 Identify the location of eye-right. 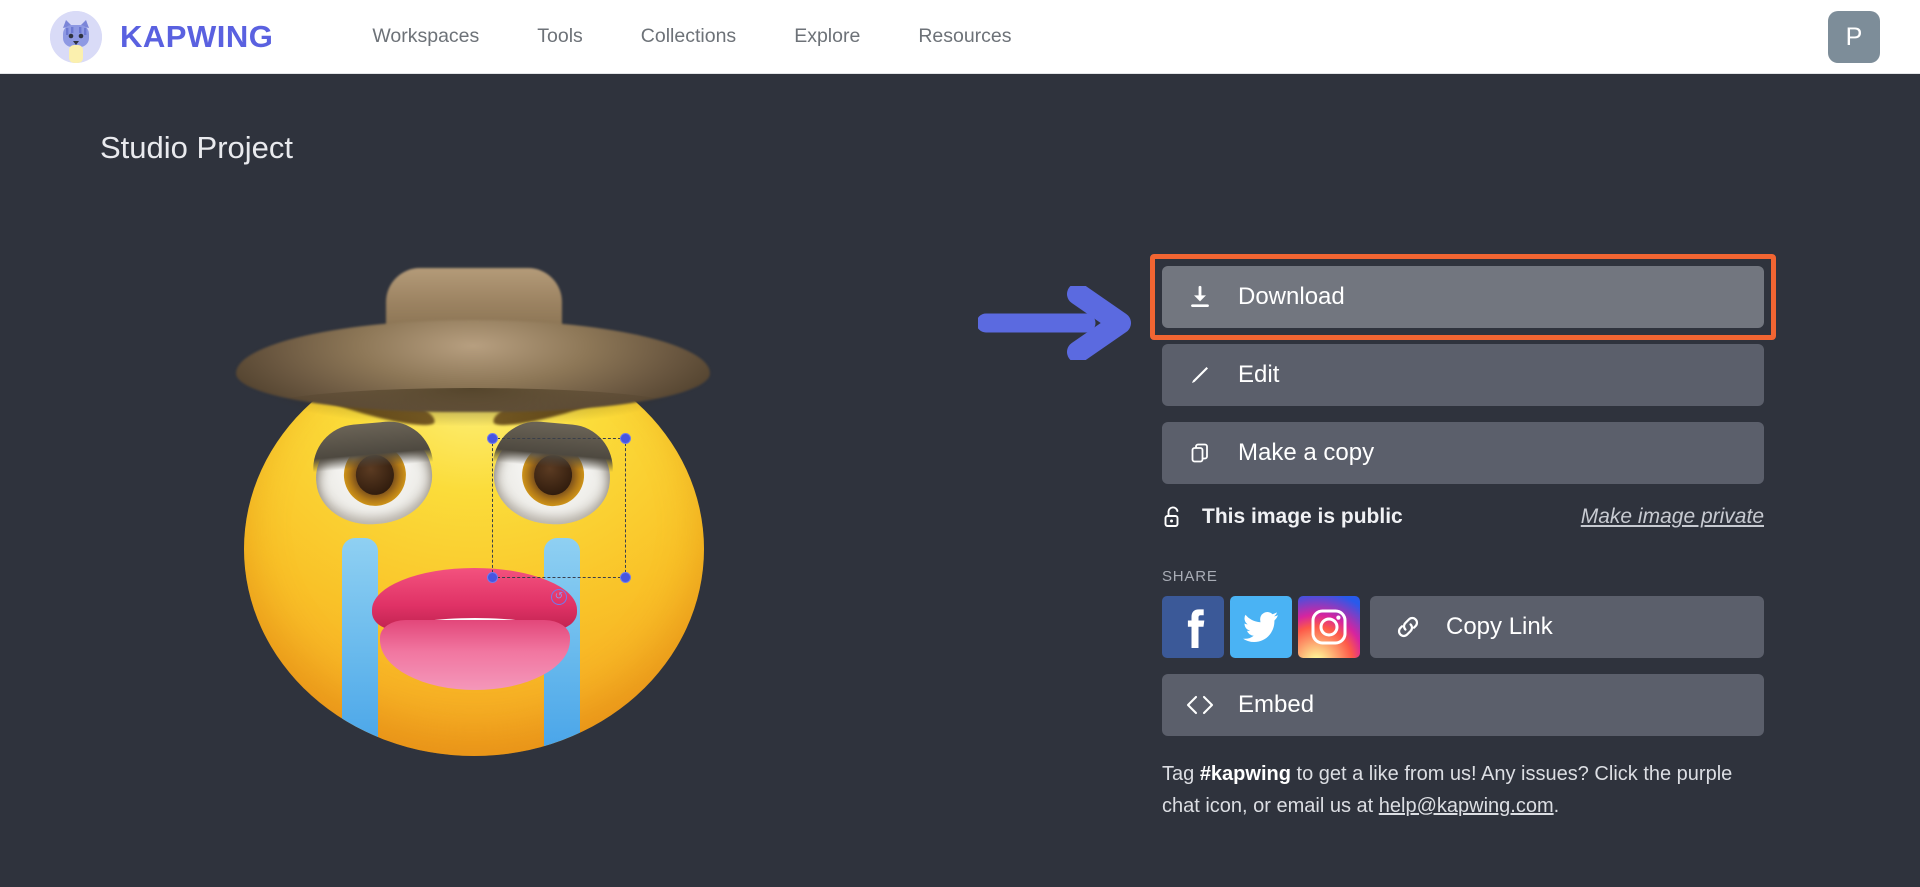
(553, 473).